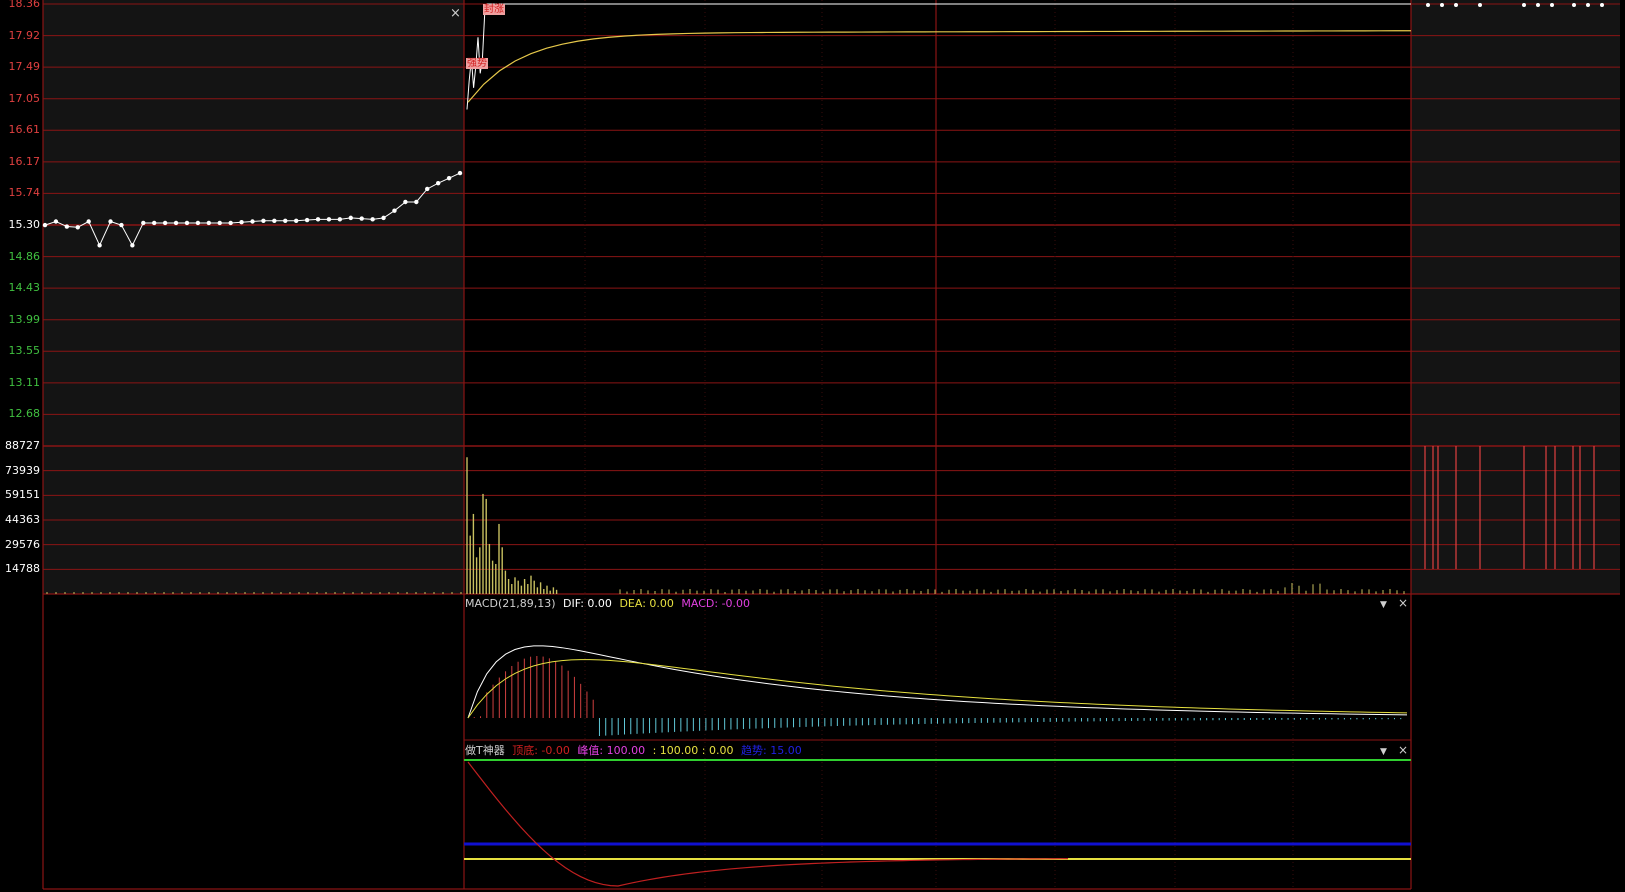 The width and height of the screenshot is (1625, 892). Describe the element at coordinates (24, 319) in the screenshot. I see `price-axis-label: 13.99` at that location.